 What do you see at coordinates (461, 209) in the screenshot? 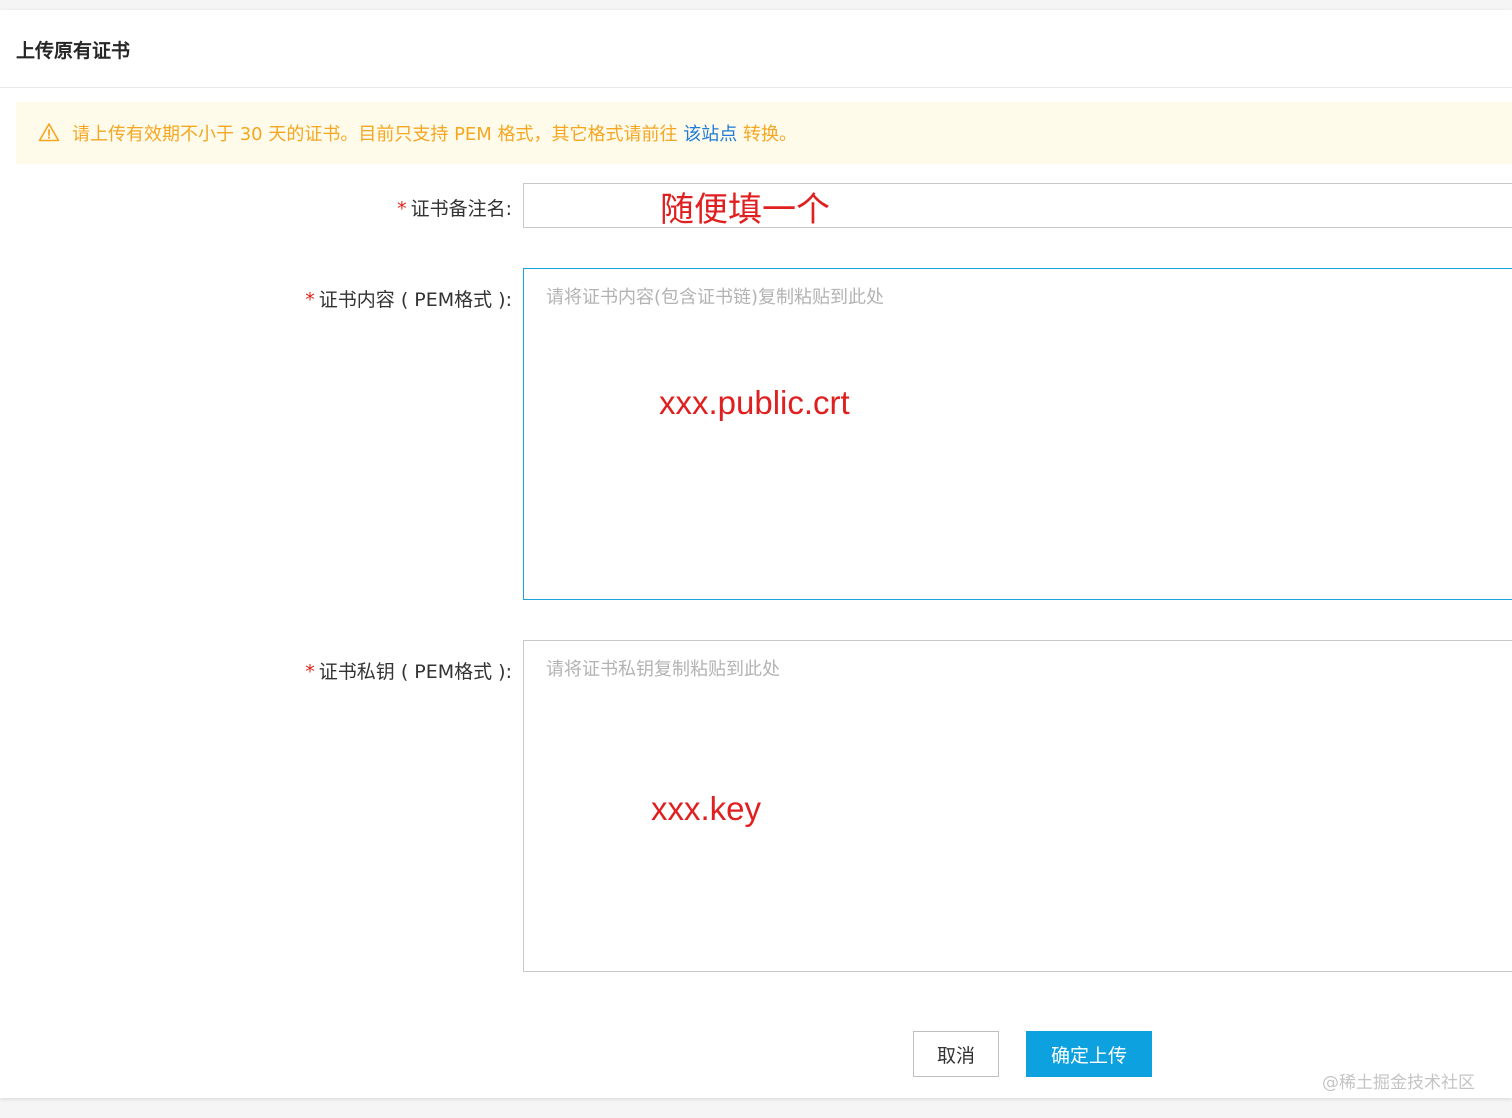
I see `cert-name-label-text: 证书备注名:` at bounding box center [461, 209].